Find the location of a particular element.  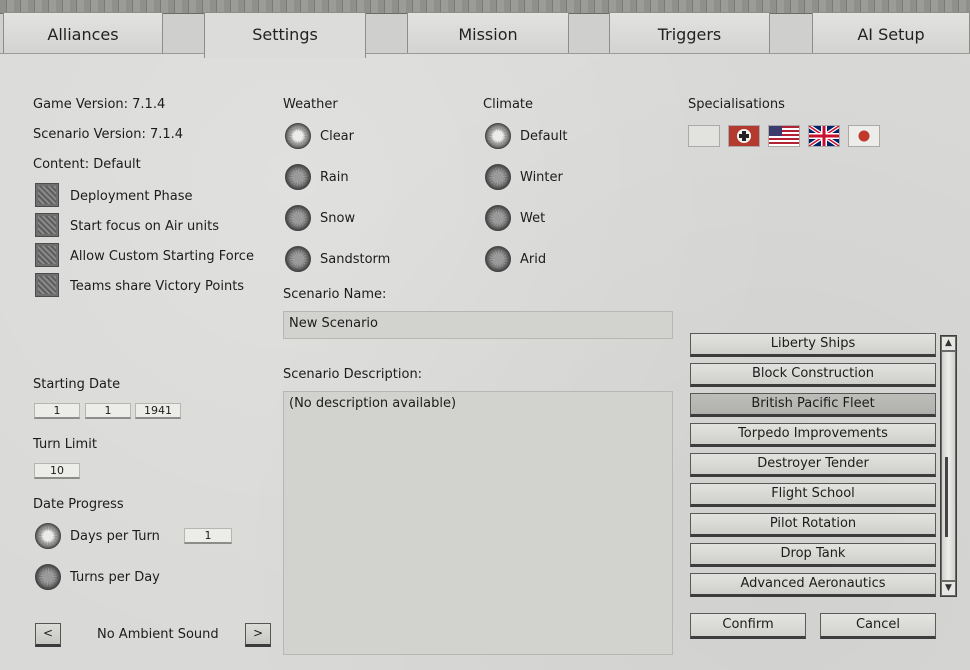

starting-date-label: Starting Date is located at coordinates (77, 384).